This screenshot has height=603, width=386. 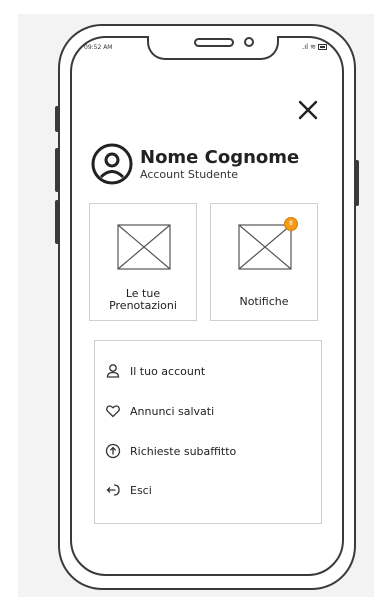 I want to click on bookings-card-label: Le tue Prenotazioni, so click(x=143, y=300).